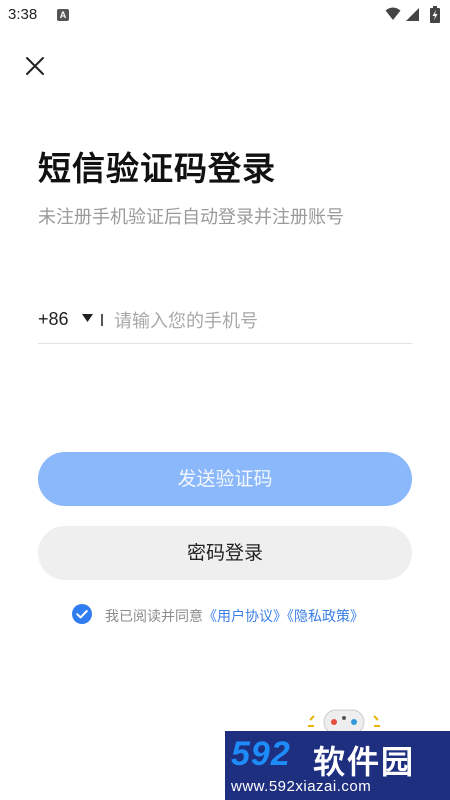 This screenshot has height=800, width=450. Describe the element at coordinates (435, 14) in the screenshot. I see `battery-charging-icon` at that location.